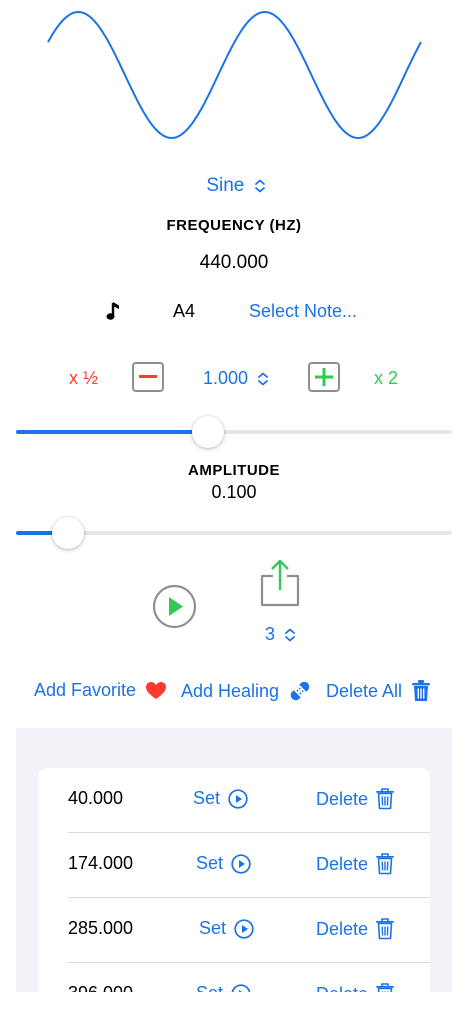 The width and height of the screenshot is (472, 1024). What do you see at coordinates (234, 263) in the screenshot?
I see `frequency-value: 440.000` at bounding box center [234, 263].